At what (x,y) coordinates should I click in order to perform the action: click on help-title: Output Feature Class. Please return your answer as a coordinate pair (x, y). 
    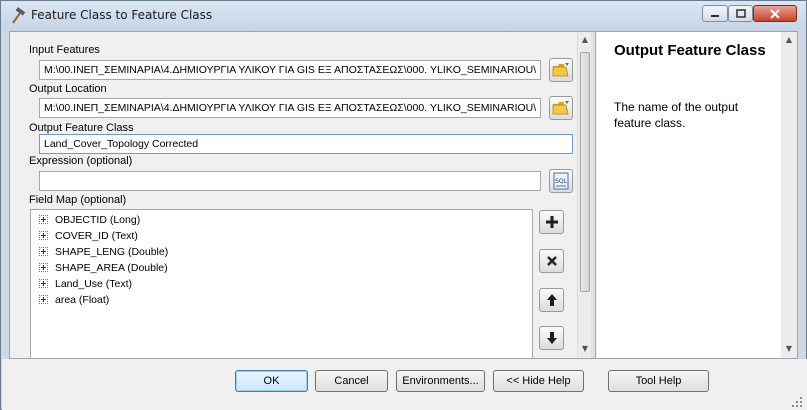
    Looking at the image, I should click on (690, 50).